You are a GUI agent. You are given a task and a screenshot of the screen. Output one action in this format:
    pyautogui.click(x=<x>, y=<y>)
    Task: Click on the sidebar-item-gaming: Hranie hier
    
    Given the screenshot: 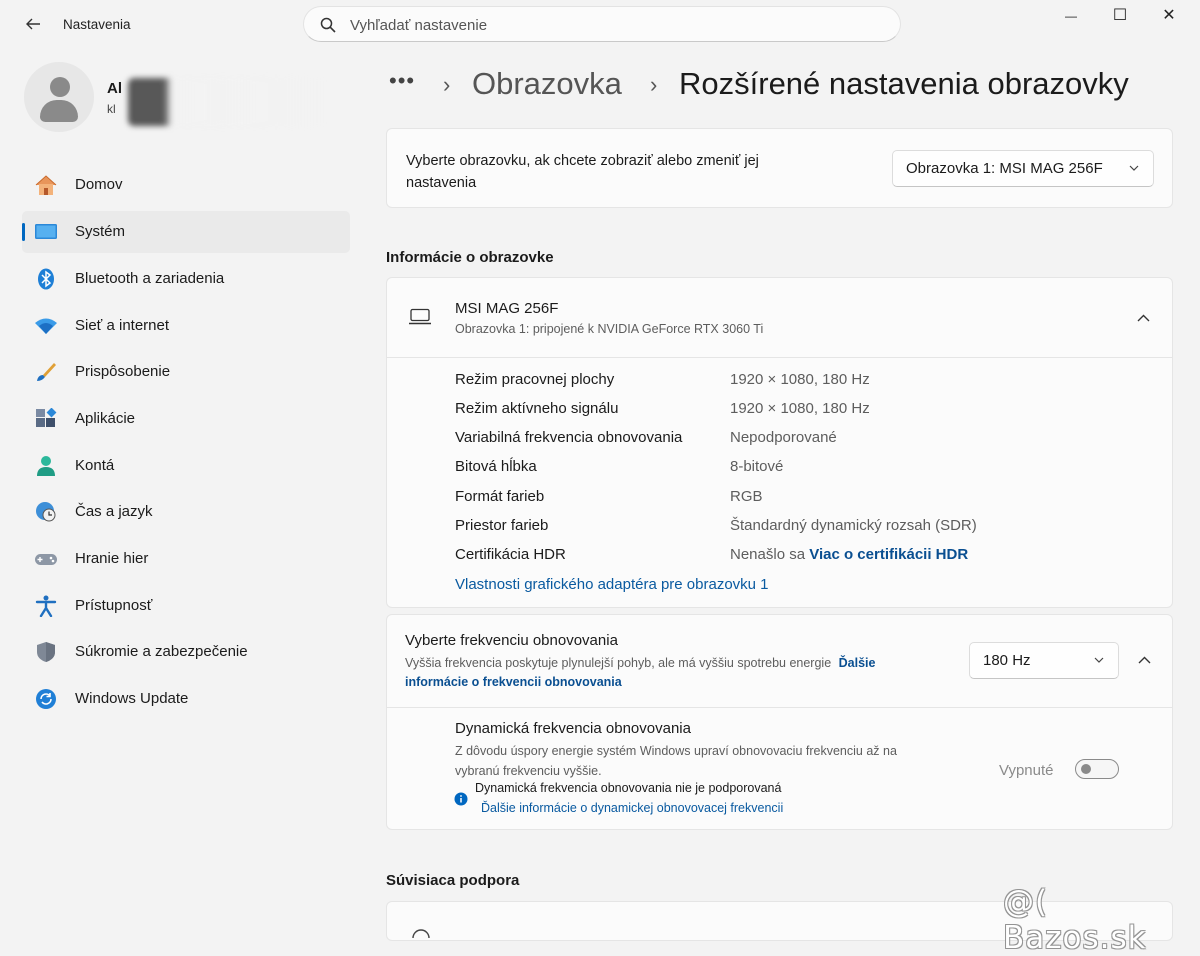 What is the action you would take?
    pyautogui.click(x=186, y=559)
    